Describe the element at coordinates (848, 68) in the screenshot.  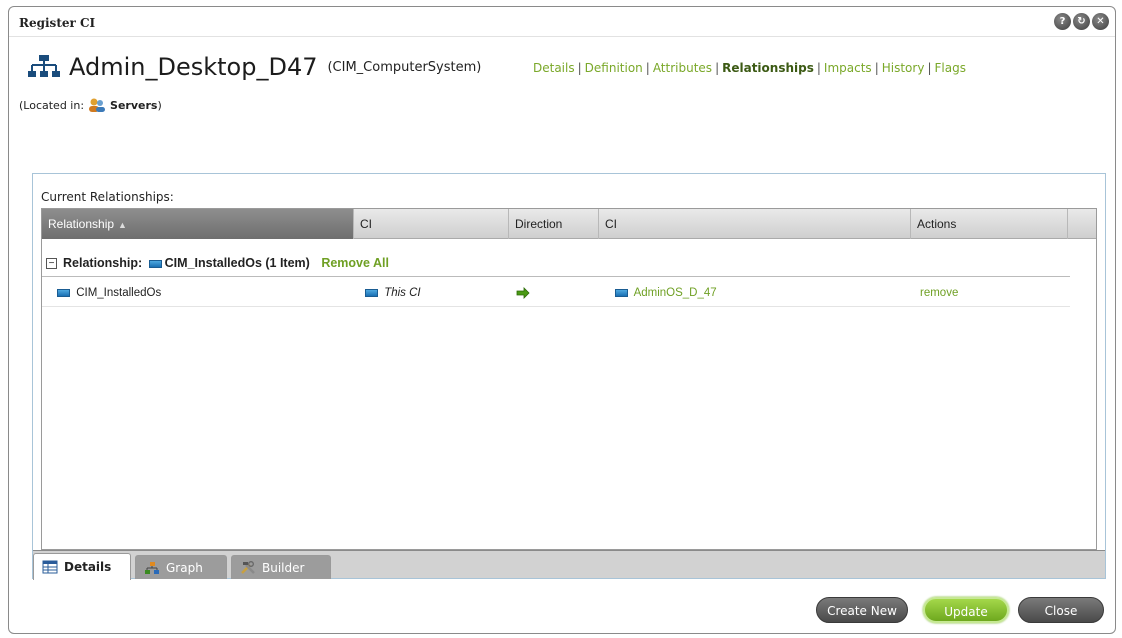
I see `nav-impacts: Impacts` at that location.